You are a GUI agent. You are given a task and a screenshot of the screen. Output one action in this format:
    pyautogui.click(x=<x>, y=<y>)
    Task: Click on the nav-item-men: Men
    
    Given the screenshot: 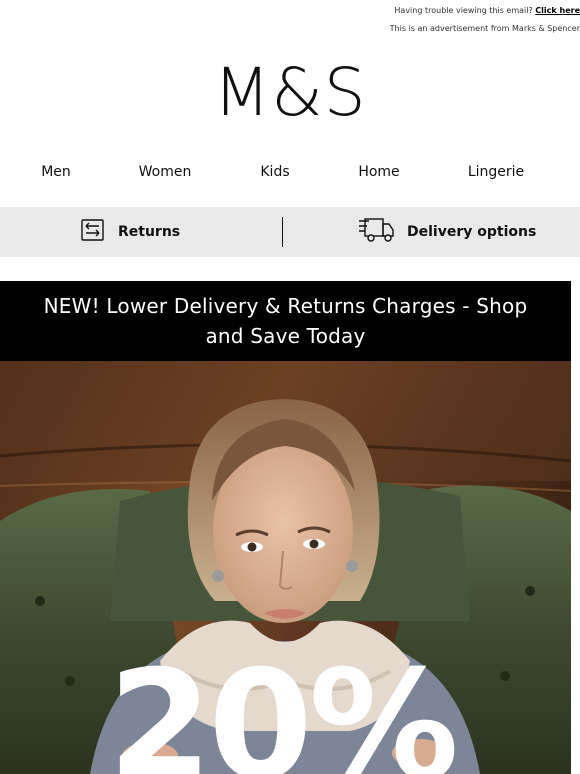 What is the action you would take?
    pyautogui.click(x=56, y=172)
    